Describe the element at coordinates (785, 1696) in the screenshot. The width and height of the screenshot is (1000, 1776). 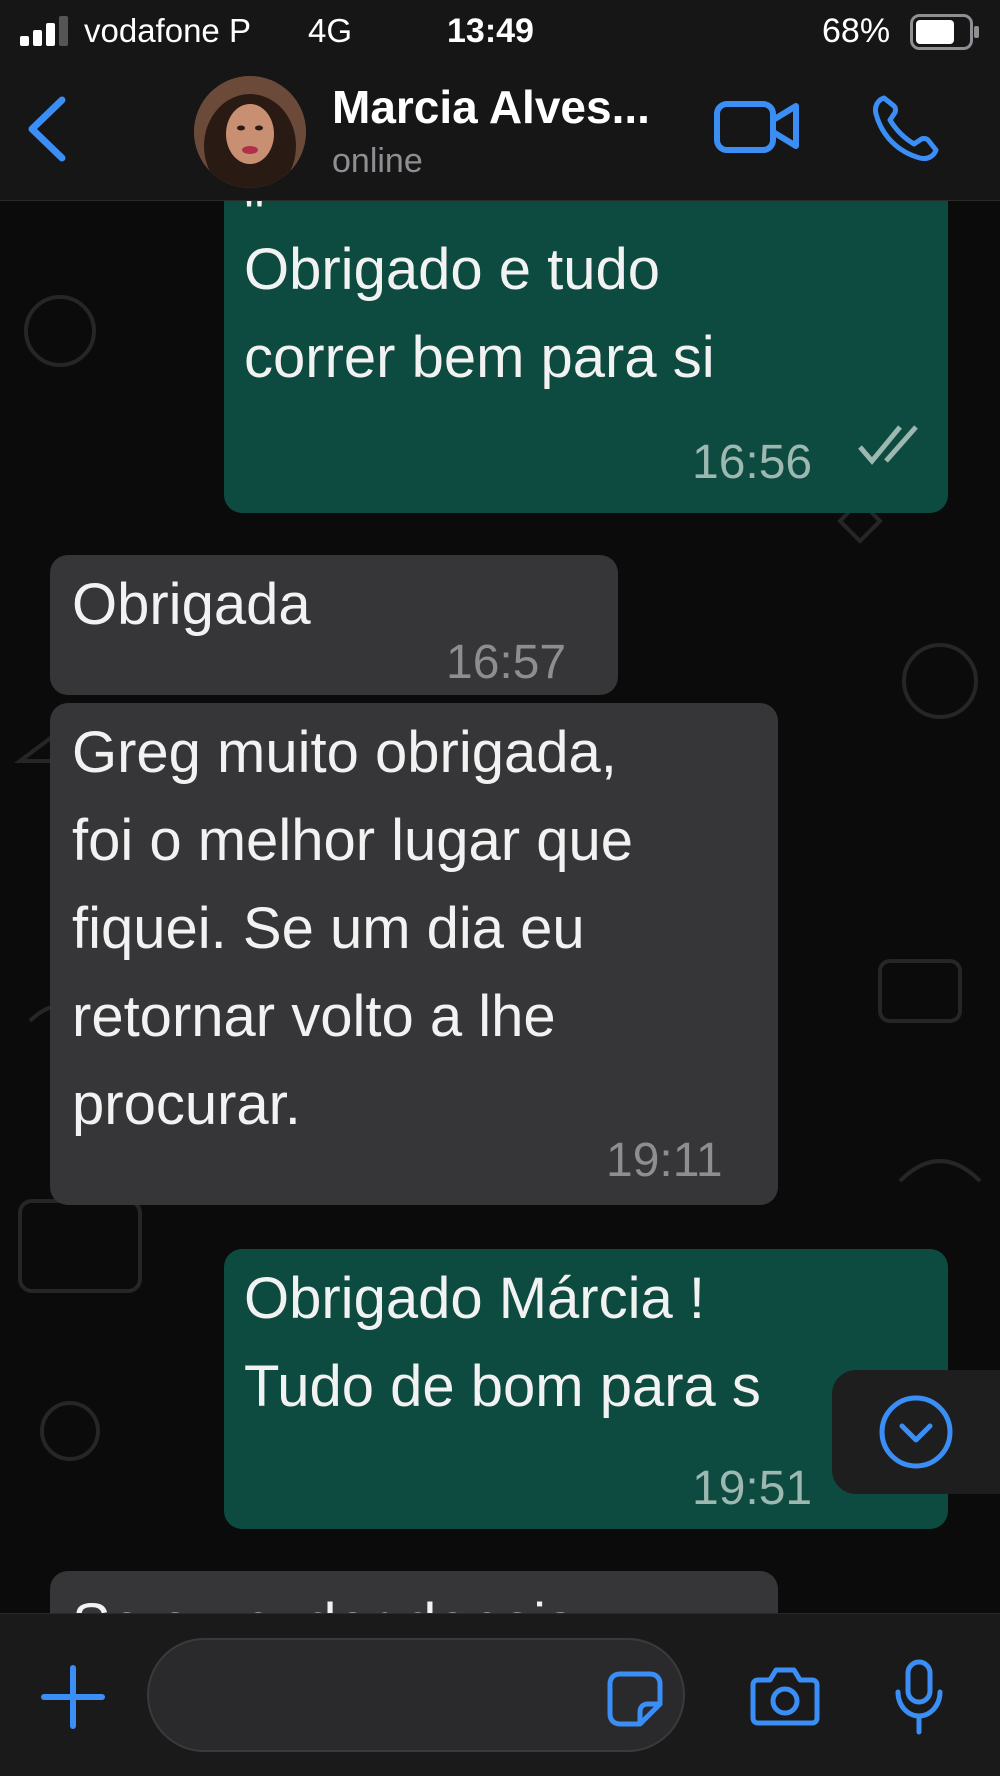
I see `camera-icon` at that location.